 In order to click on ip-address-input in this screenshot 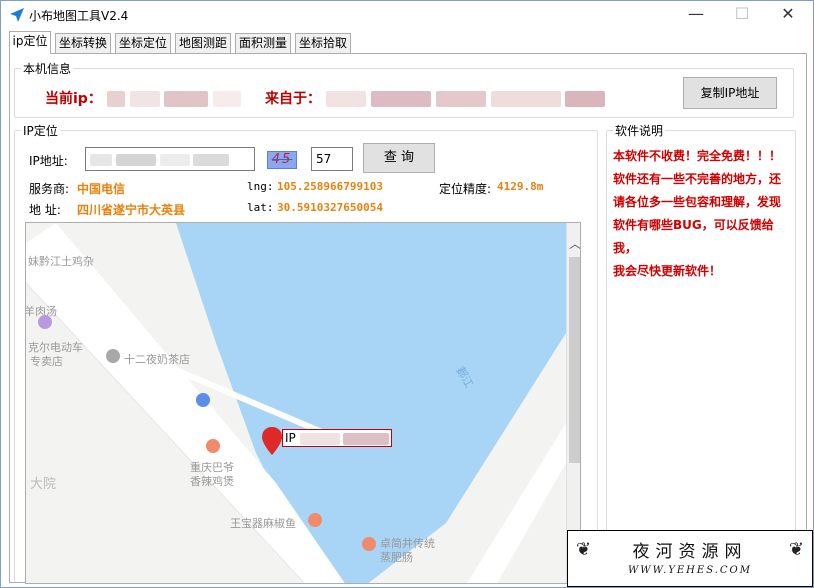, I will do `click(170, 159)`.